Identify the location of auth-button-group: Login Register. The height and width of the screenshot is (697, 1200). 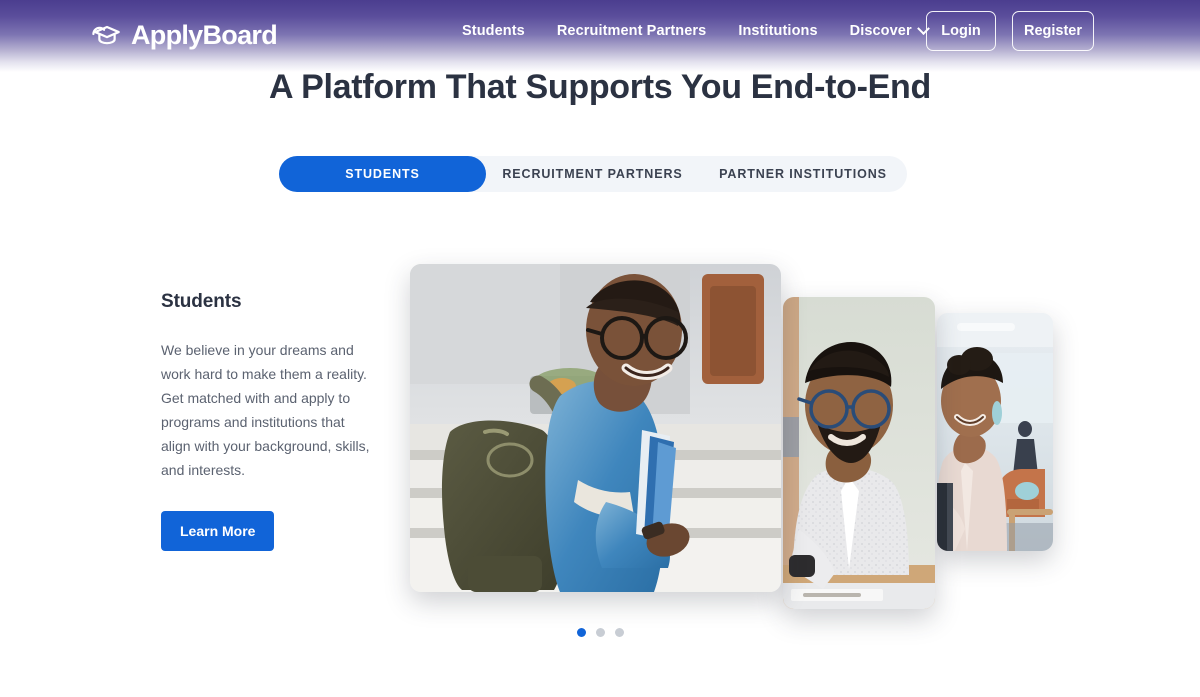
(1010, 31).